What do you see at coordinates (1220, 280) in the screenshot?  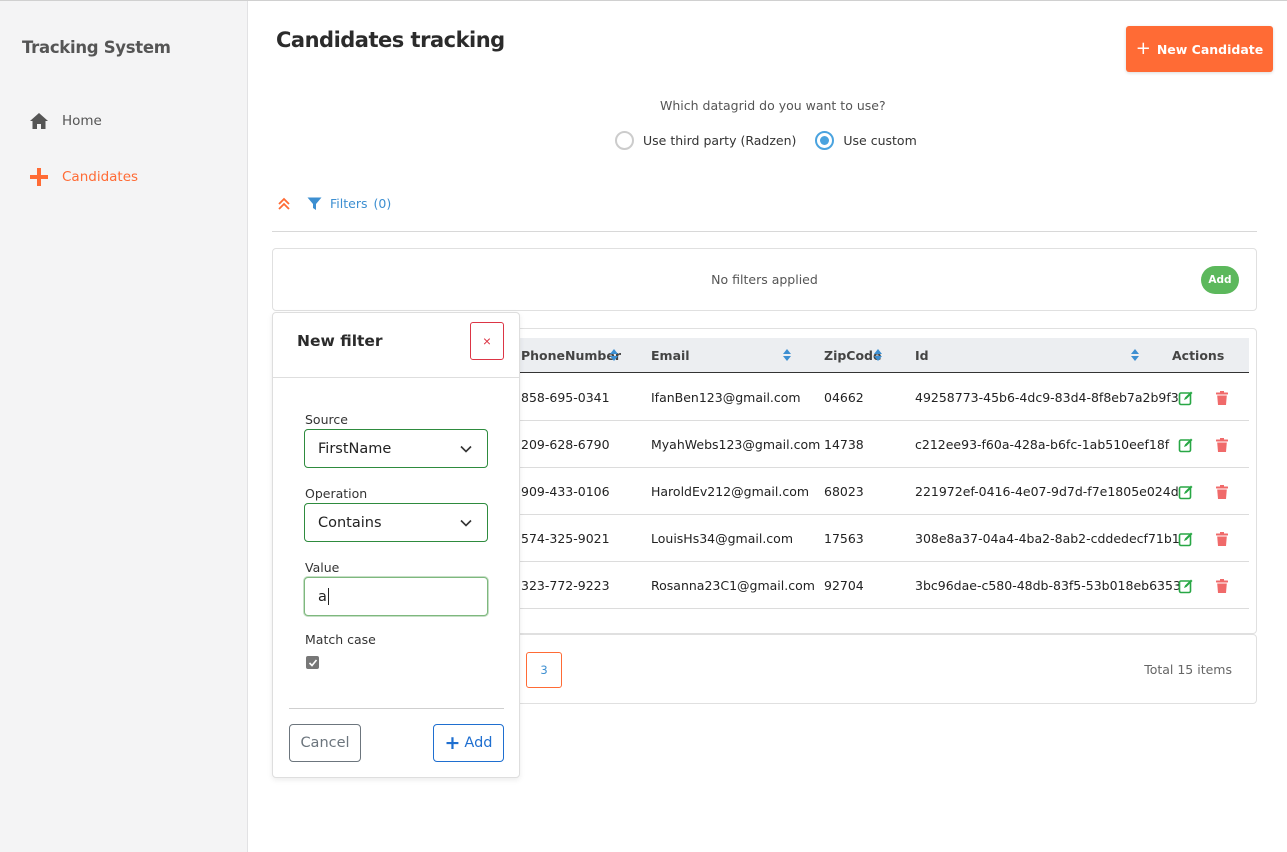 I see `add-filter-button: Add` at bounding box center [1220, 280].